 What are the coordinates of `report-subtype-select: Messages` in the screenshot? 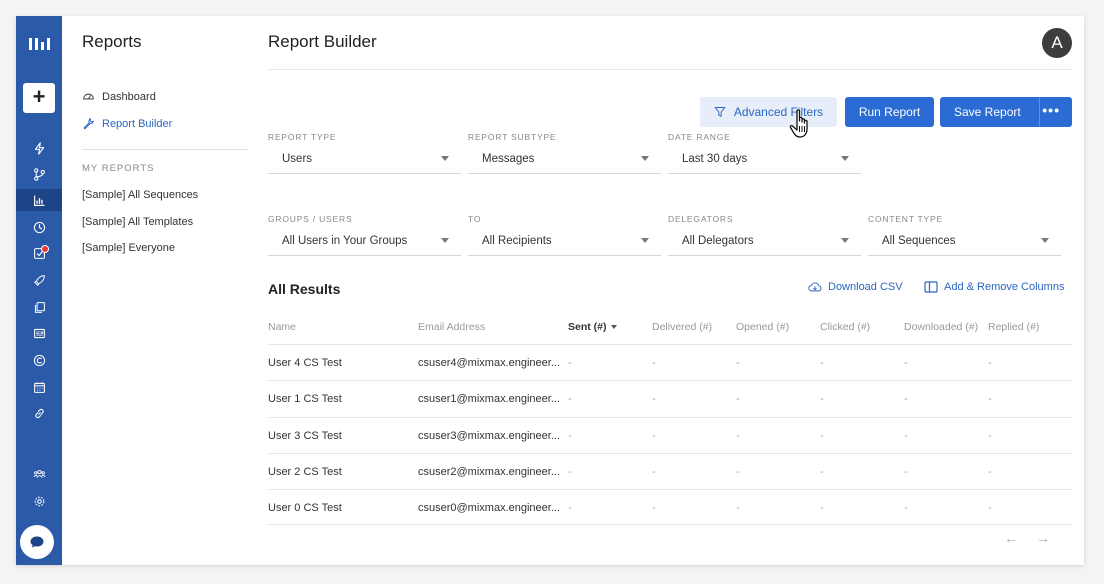 It's located at (564, 159).